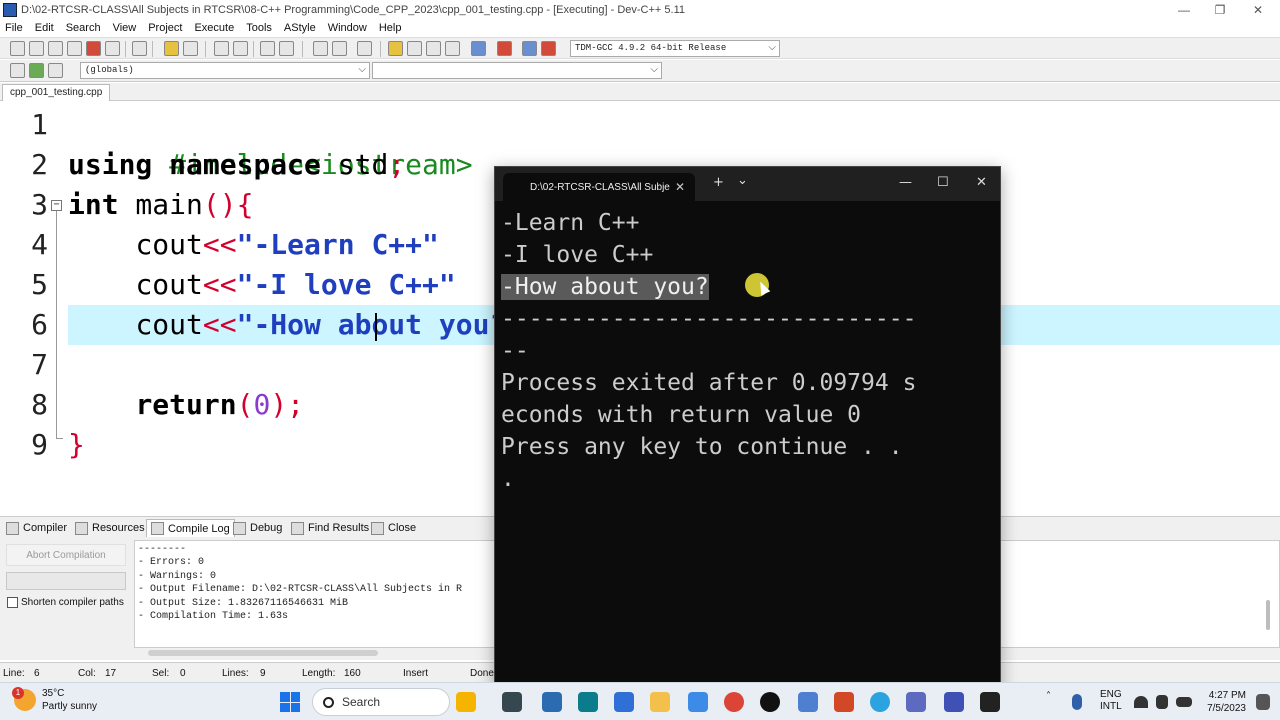 The height and width of the screenshot is (720, 1280). I want to click on wifi-icon, so click(1141, 702).